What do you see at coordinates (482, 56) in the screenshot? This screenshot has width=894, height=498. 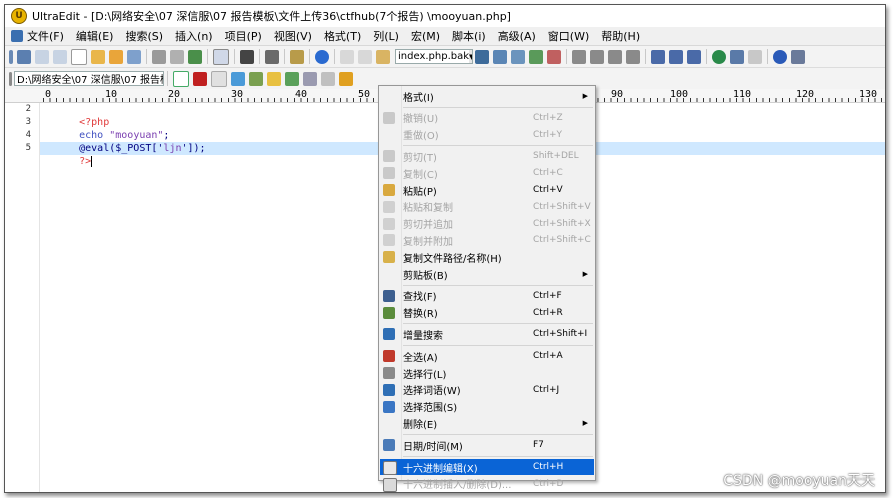 I see `find-icon` at bounding box center [482, 56].